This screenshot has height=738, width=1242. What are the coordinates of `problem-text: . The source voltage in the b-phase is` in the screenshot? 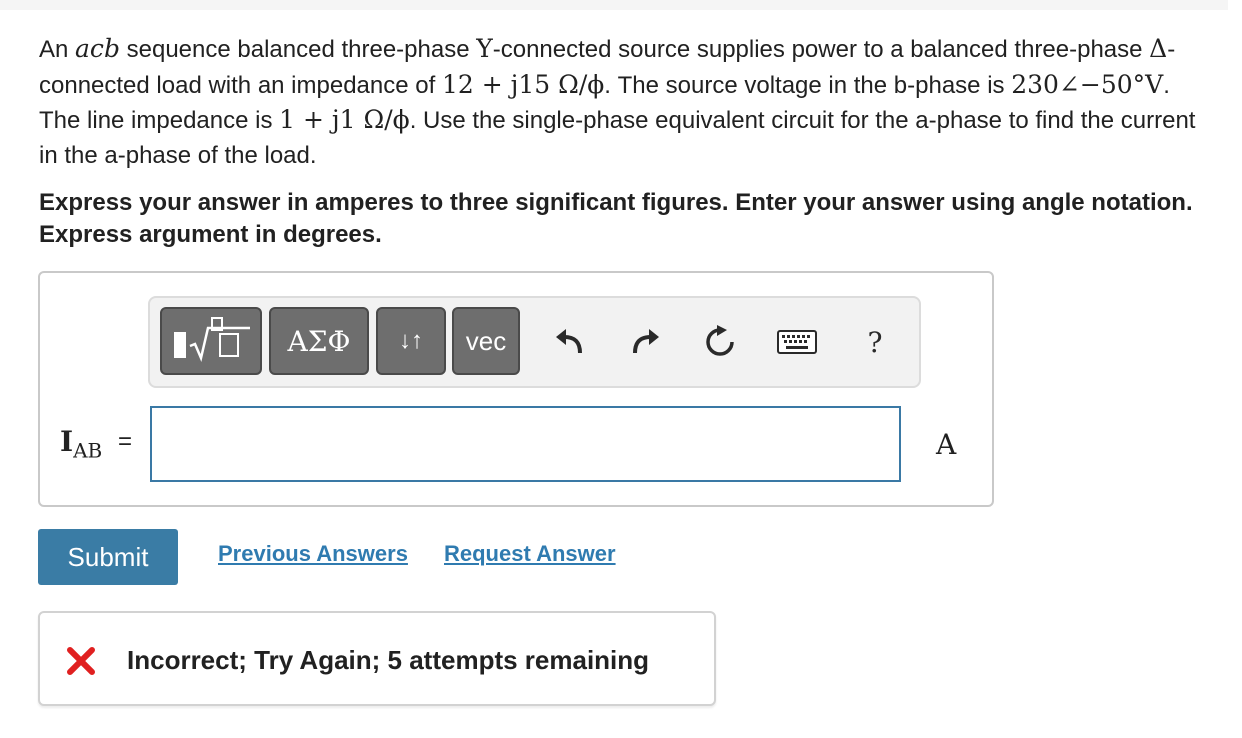 It's located at (808, 85).